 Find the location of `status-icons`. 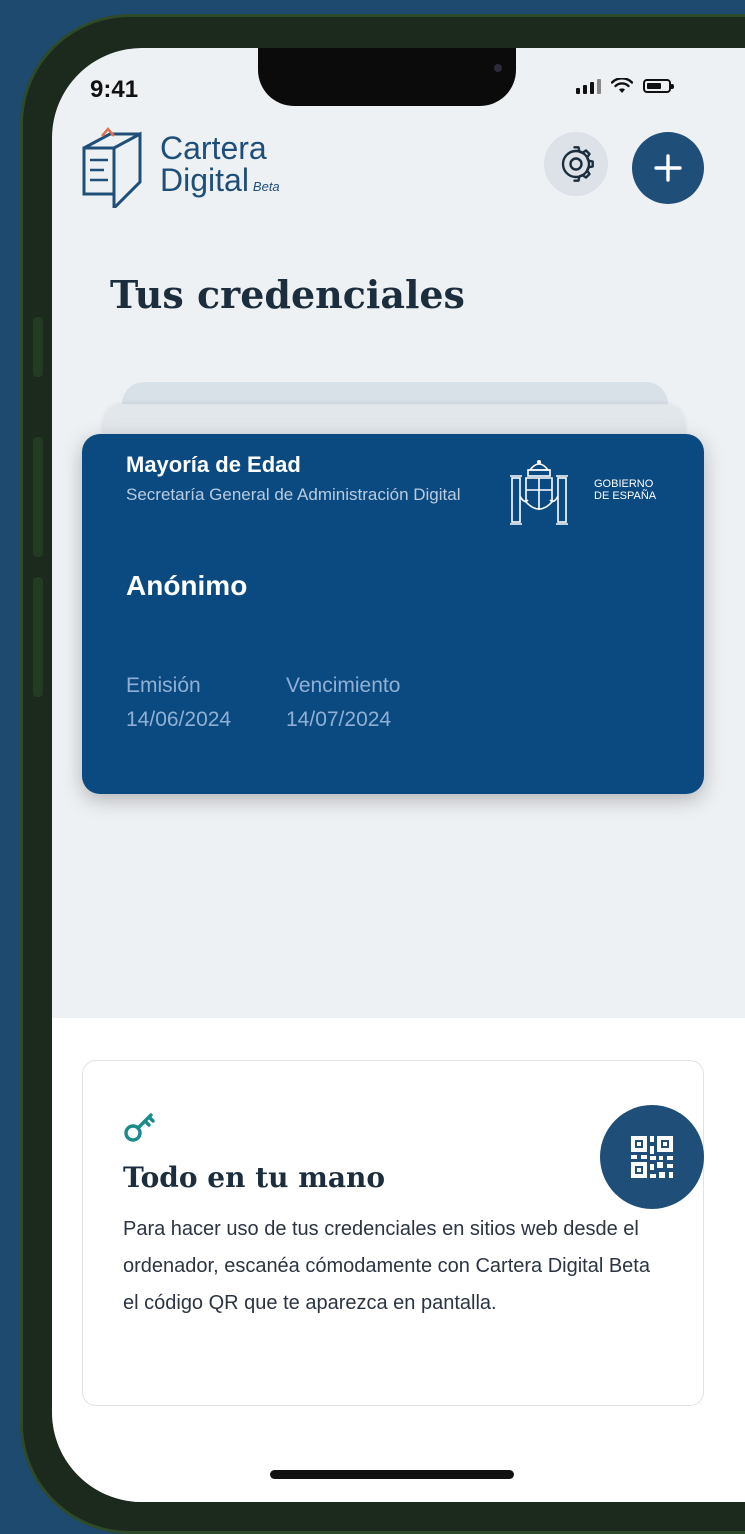

status-icons is located at coordinates (625, 86).